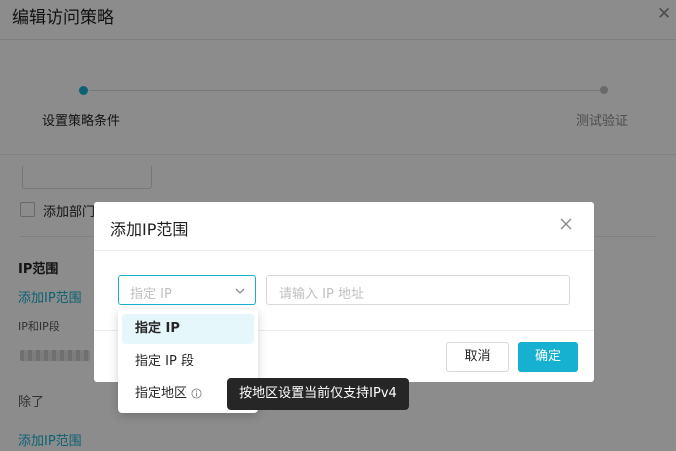 The width and height of the screenshot is (676, 451). I want to click on close-icon, so click(566, 224).